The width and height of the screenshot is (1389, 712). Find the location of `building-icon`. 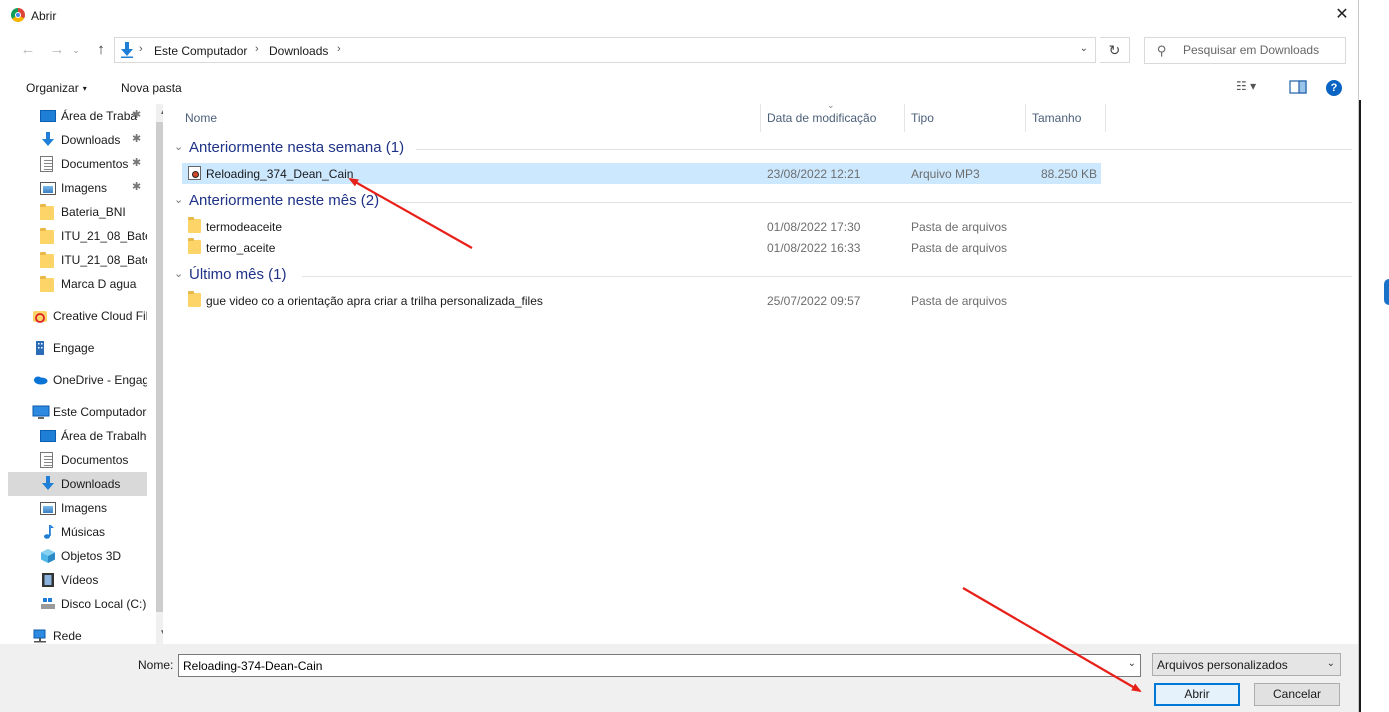

building-icon is located at coordinates (40, 348).